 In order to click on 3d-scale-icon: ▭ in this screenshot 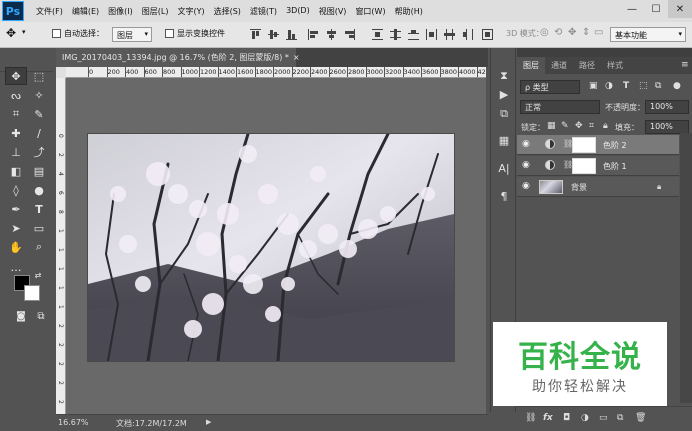, I will do `click(598, 32)`.